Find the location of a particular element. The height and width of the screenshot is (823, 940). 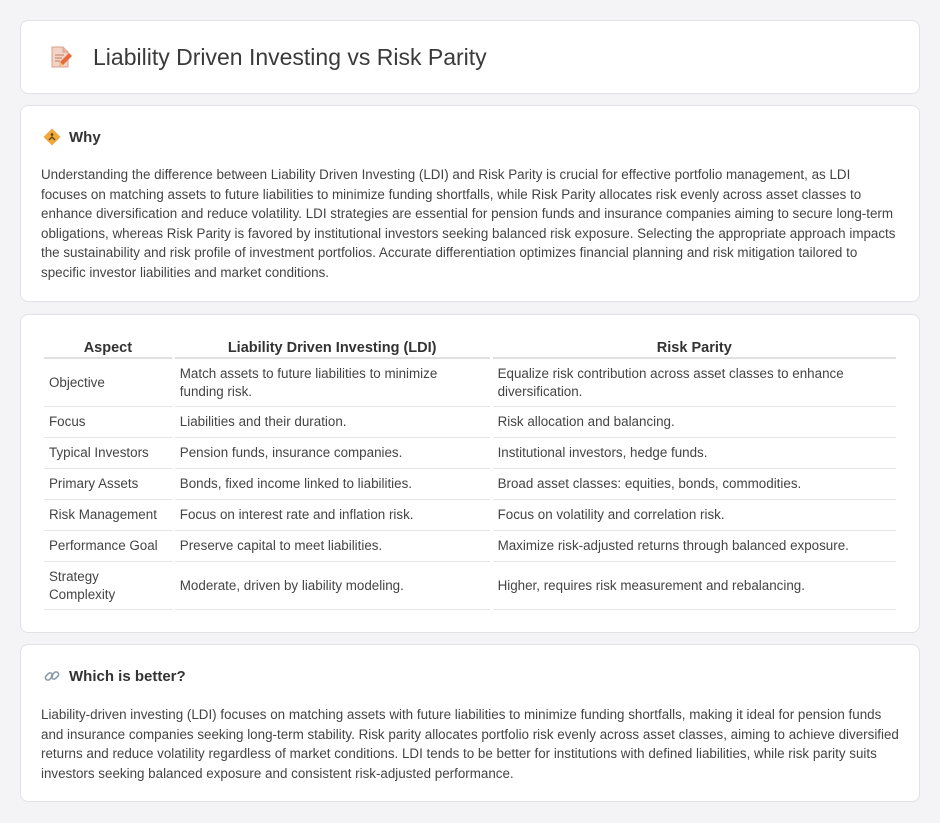

table-cell: Pension funds, insurance companies. is located at coordinates (332, 453).